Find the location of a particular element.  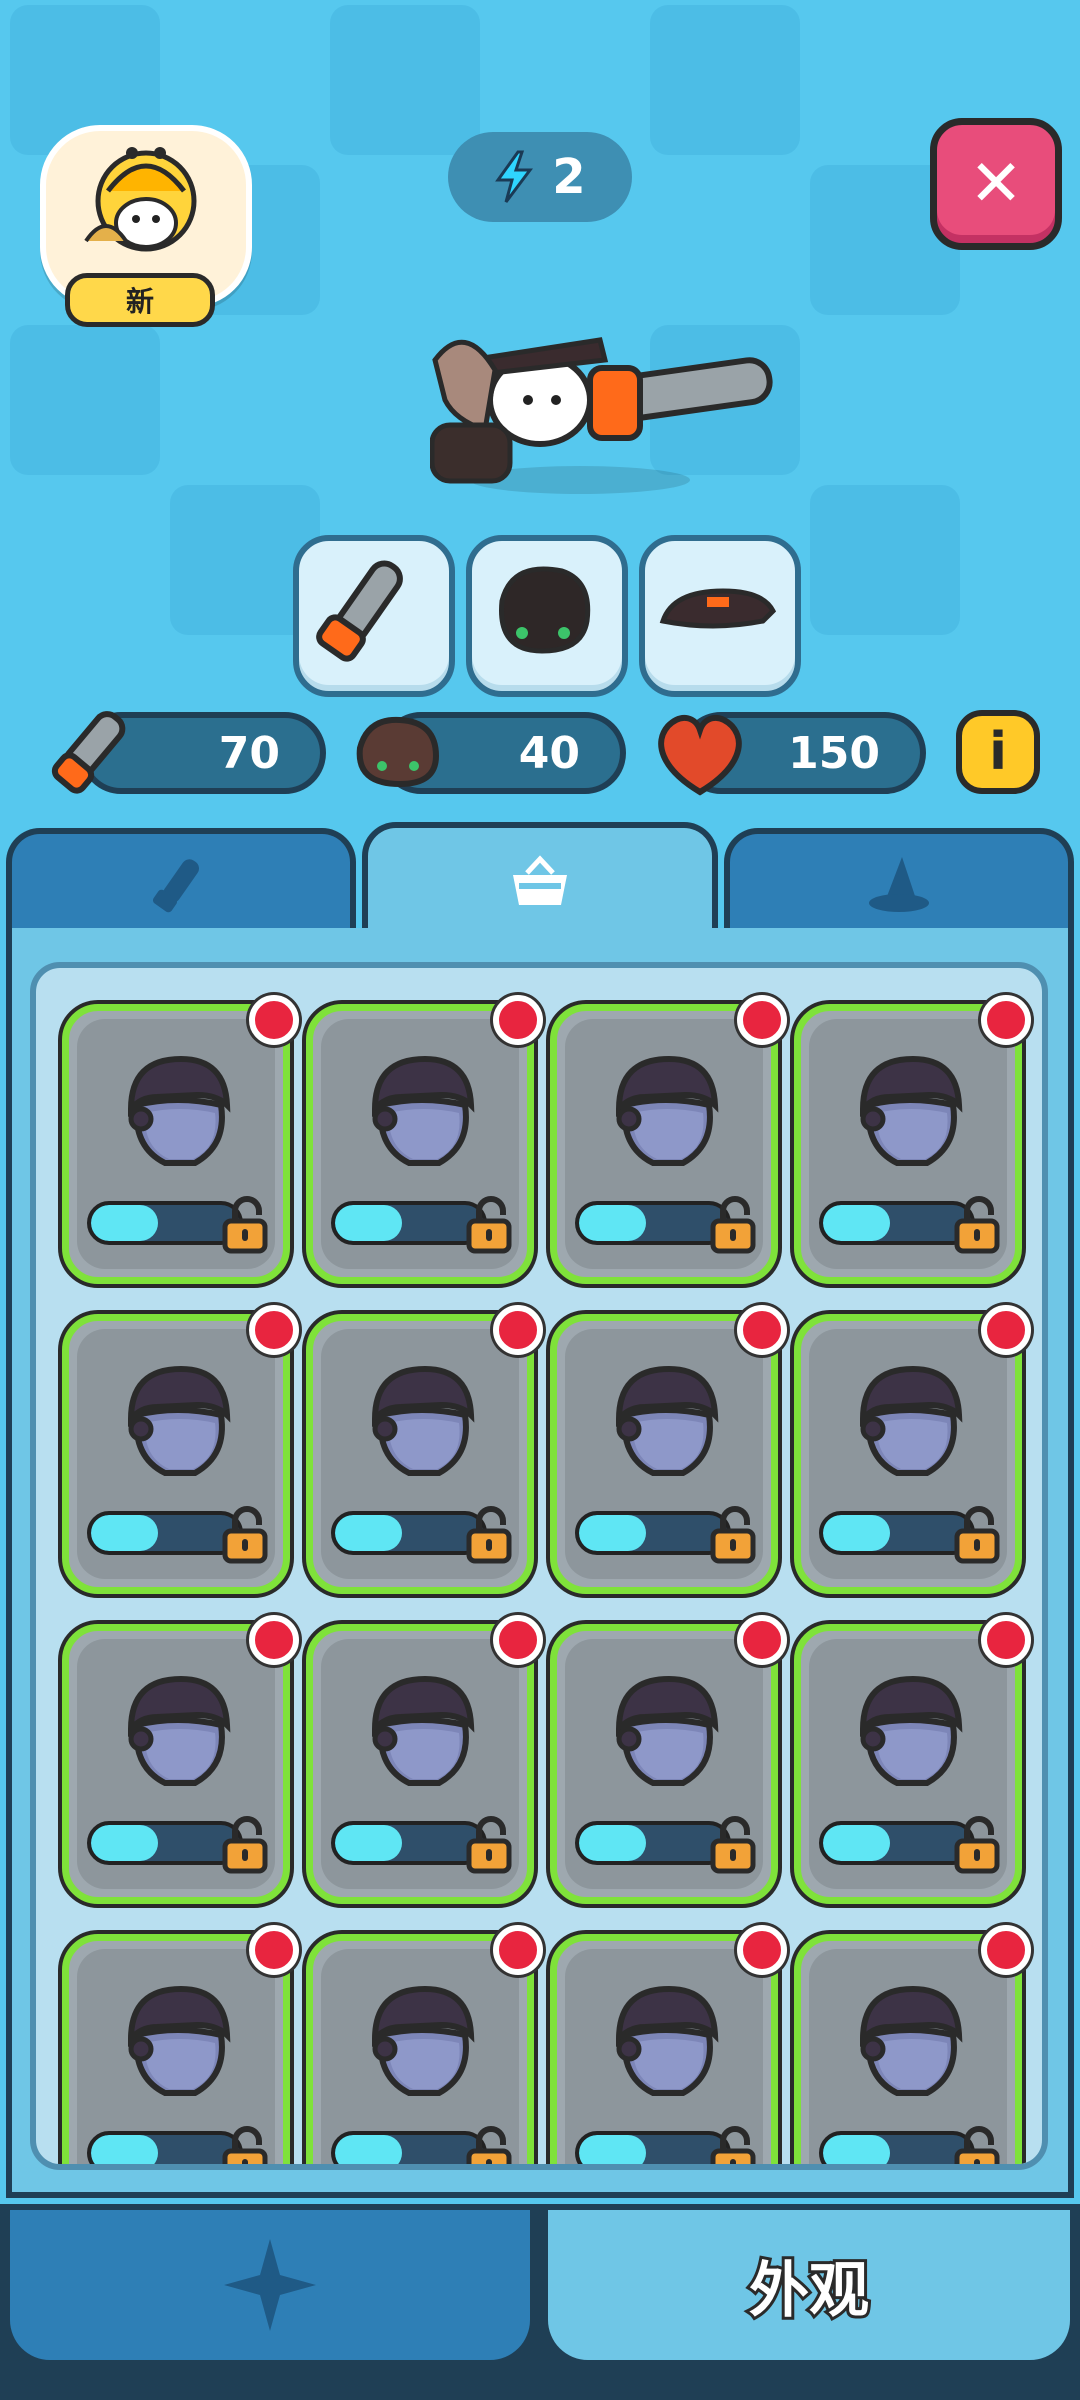

info-button: i is located at coordinates (998, 752).